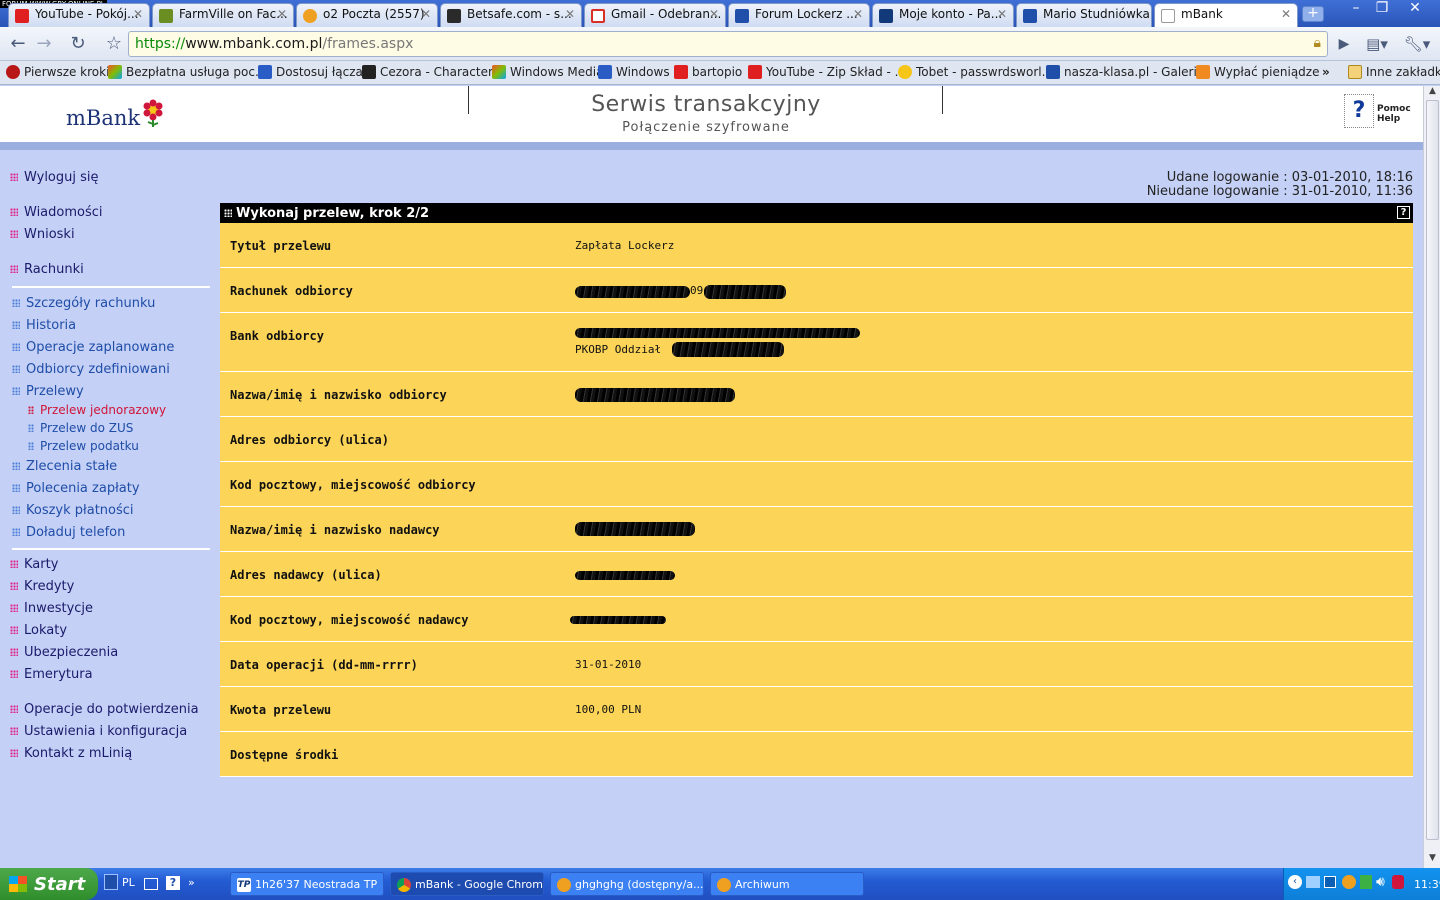 This screenshot has height=900, width=1440. Describe the element at coordinates (1432, 92) in the screenshot. I see `scroll-up-icon: ▲` at that location.